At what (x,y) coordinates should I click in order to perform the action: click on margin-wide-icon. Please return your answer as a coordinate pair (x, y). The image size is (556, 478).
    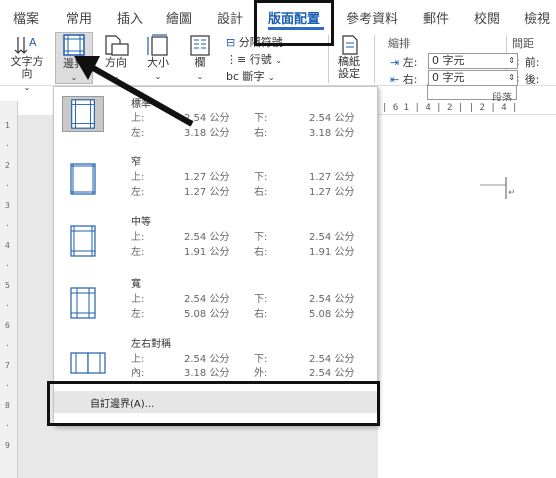
    Looking at the image, I should click on (83, 303).